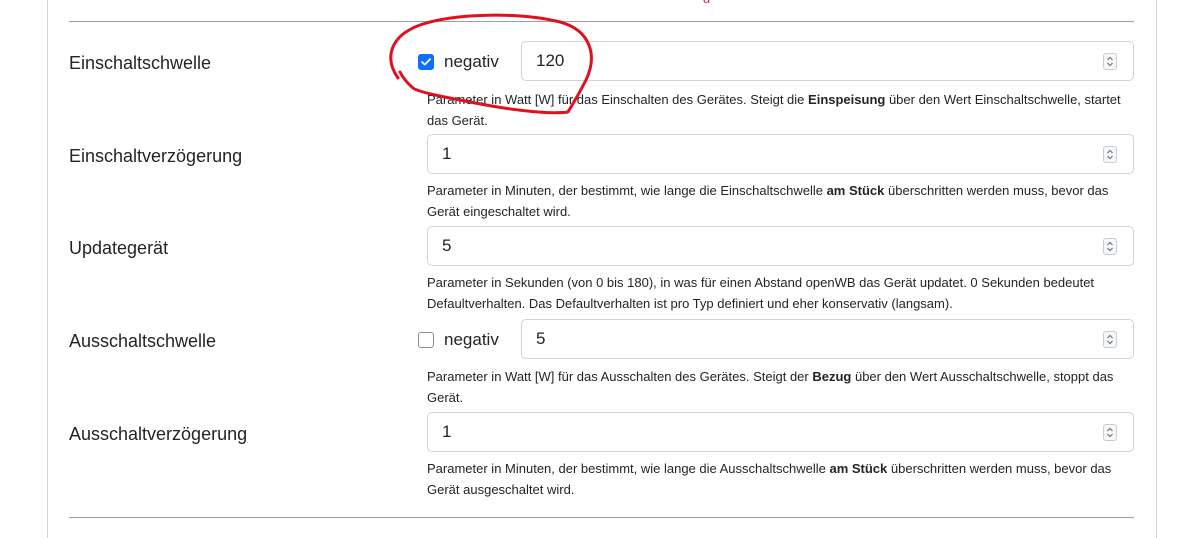 The image size is (1195, 538). What do you see at coordinates (156, 156) in the screenshot?
I see `label-einschaltverzoegerung: Einschaltverzögerung` at bounding box center [156, 156].